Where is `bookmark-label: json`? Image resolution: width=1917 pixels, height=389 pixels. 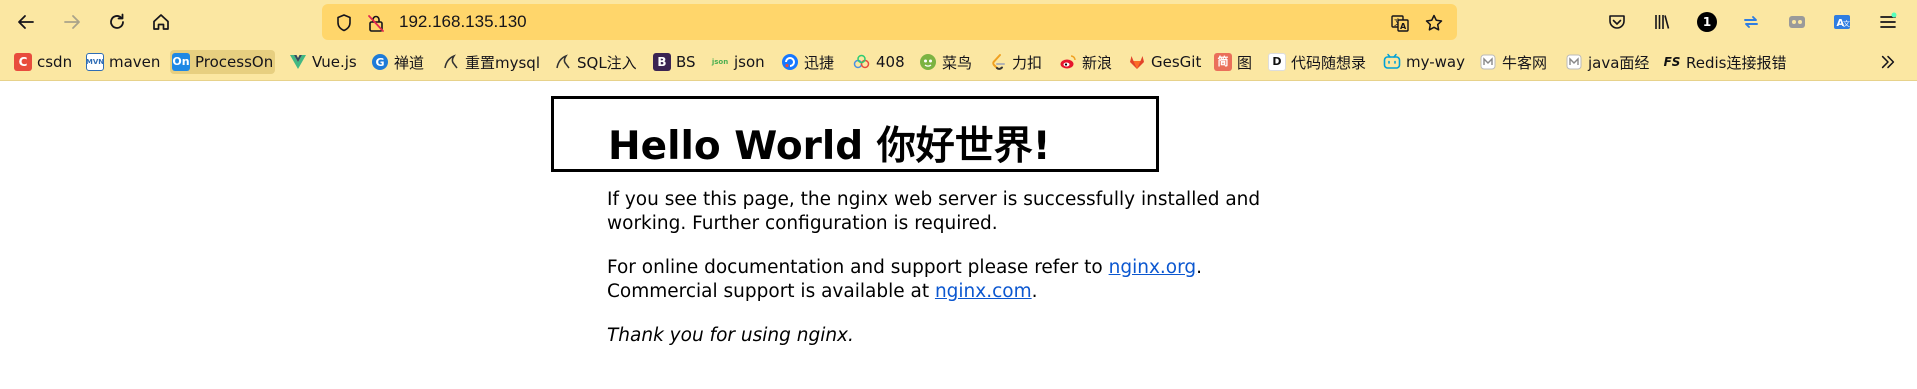
bookmark-label: json is located at coordinates (749, 62).